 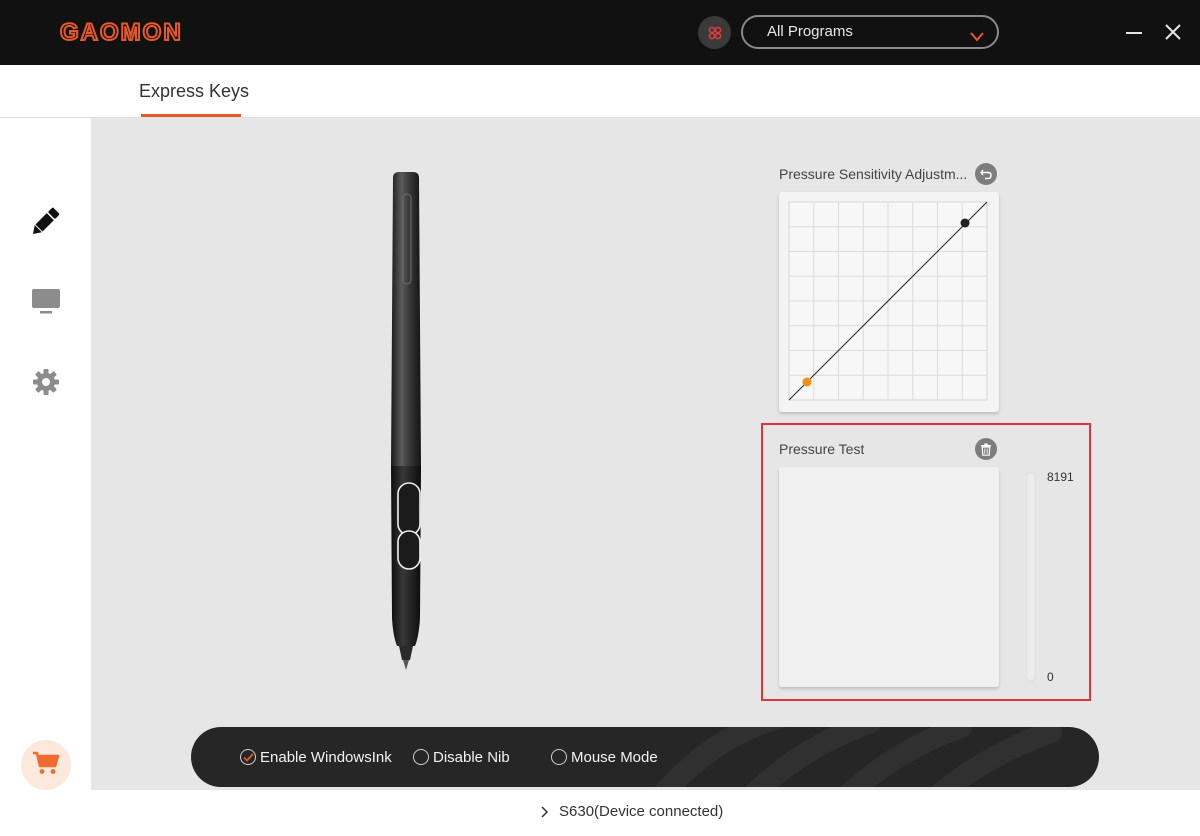 What do you see at coordinates (191, 115) in the screenshot?
I see `active-tab-indicator` at bounding box center [191, 115].